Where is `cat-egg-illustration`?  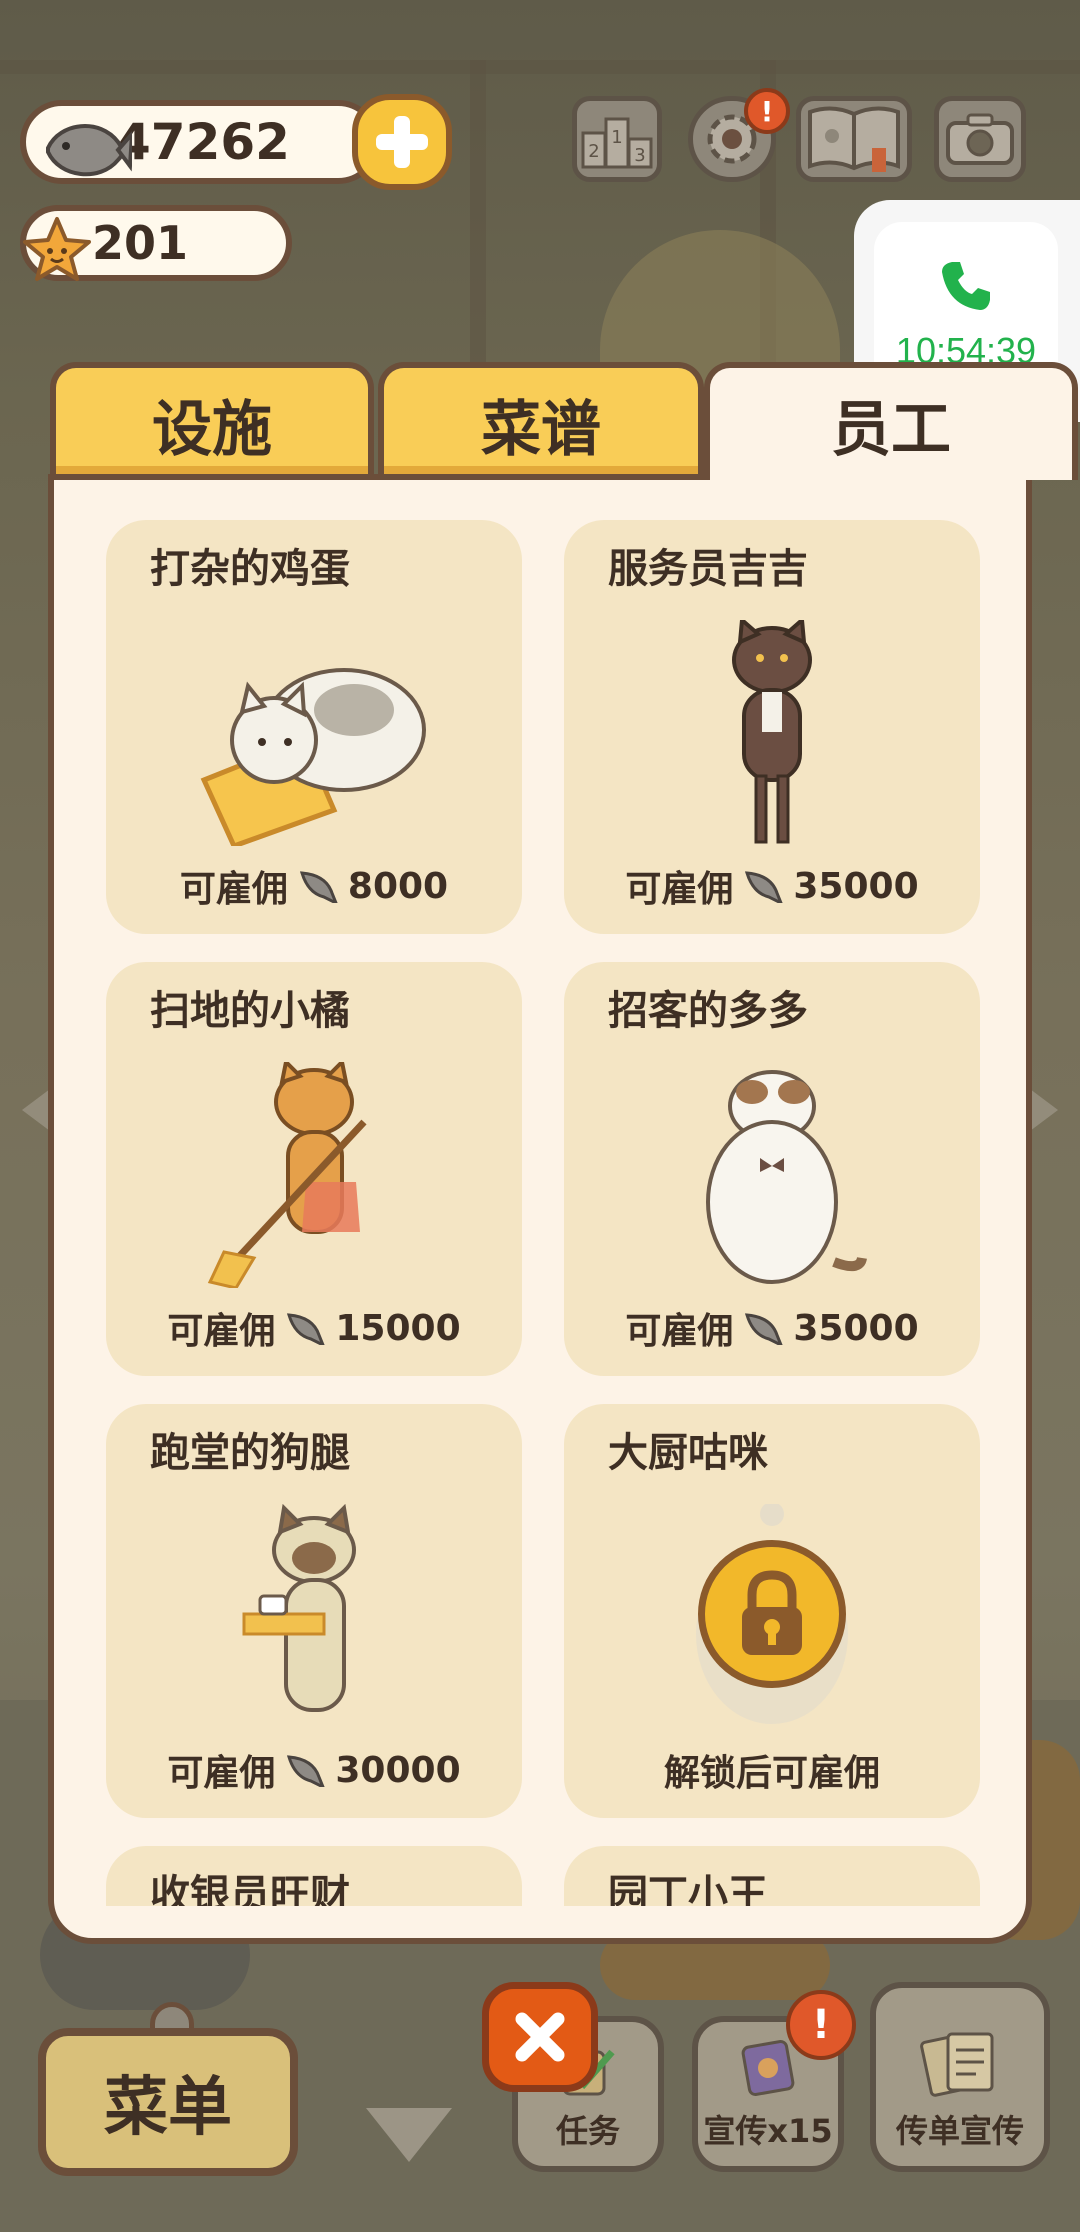
cat-egg-illustration is located at coordinates (313, 757).